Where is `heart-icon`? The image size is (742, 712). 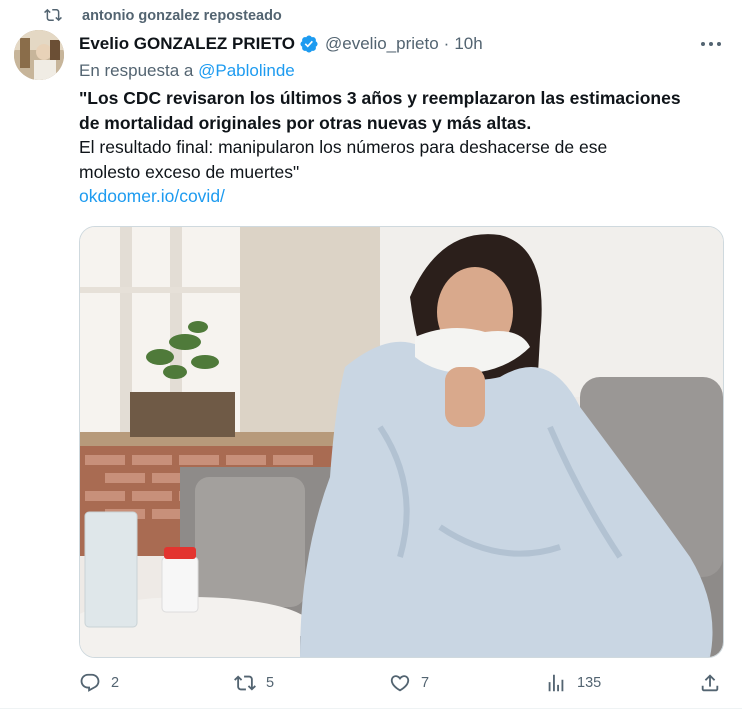 heart-icon is located at coordinates (400, 683).